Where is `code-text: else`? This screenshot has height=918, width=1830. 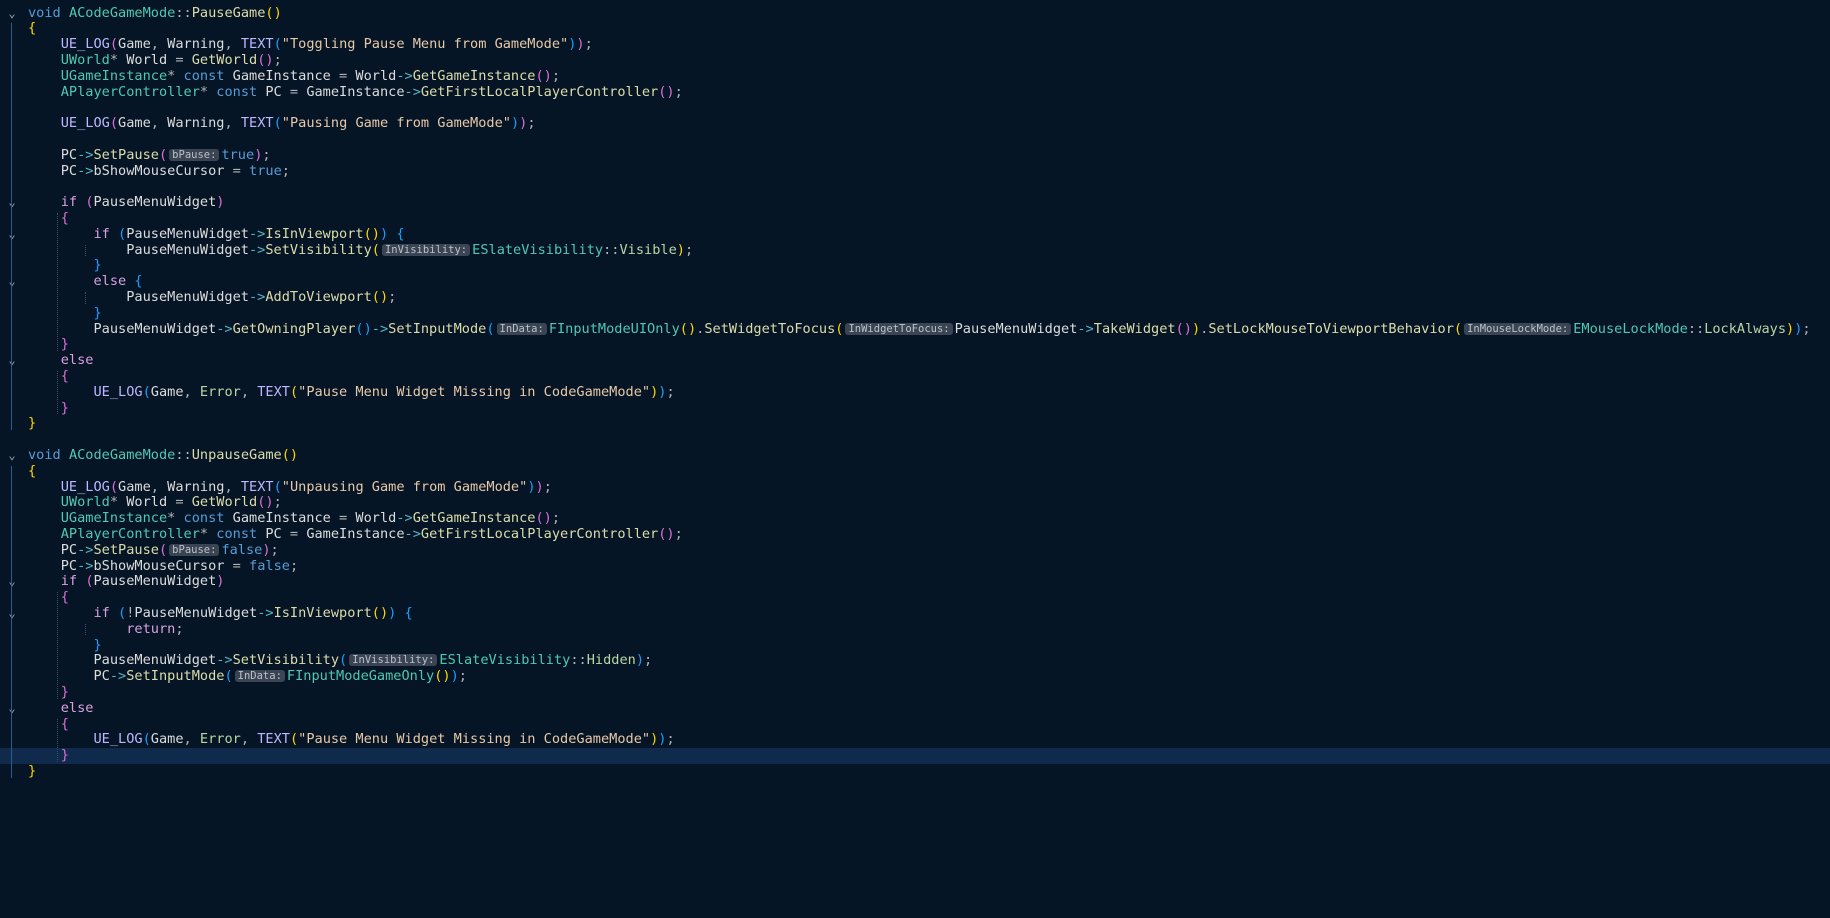
code-text: else is located at coordinates (61, 708).